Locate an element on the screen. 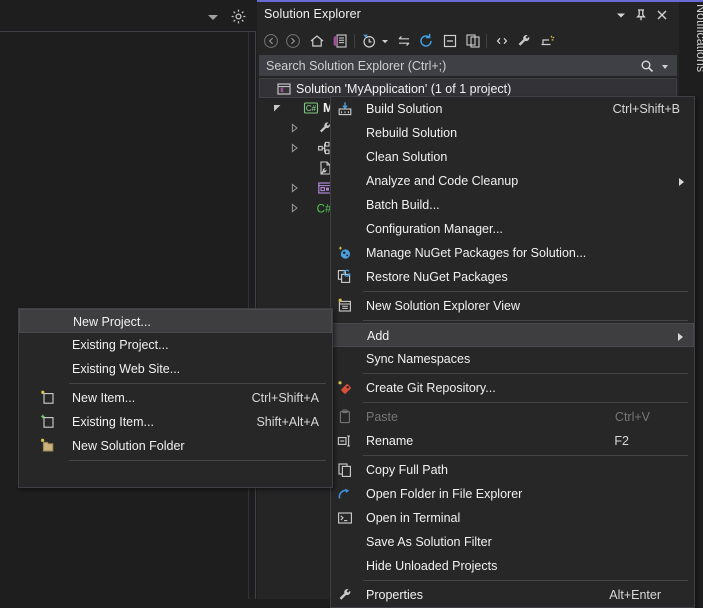  notifications-tab-label: Notifications is located at coordinates (698, 38).